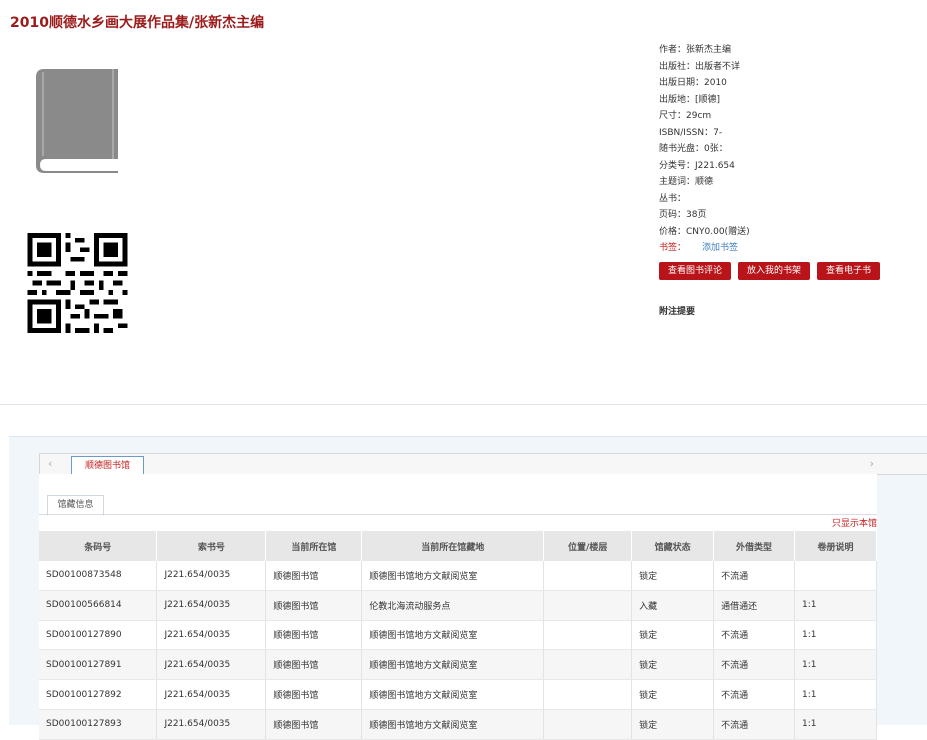 Image resolution: width=927 pixels, height=740 pixels. Describe the element at coordinates (453, 605) in the screenshot. I see `cell-location: 伦教北海流动服务点` at that location.